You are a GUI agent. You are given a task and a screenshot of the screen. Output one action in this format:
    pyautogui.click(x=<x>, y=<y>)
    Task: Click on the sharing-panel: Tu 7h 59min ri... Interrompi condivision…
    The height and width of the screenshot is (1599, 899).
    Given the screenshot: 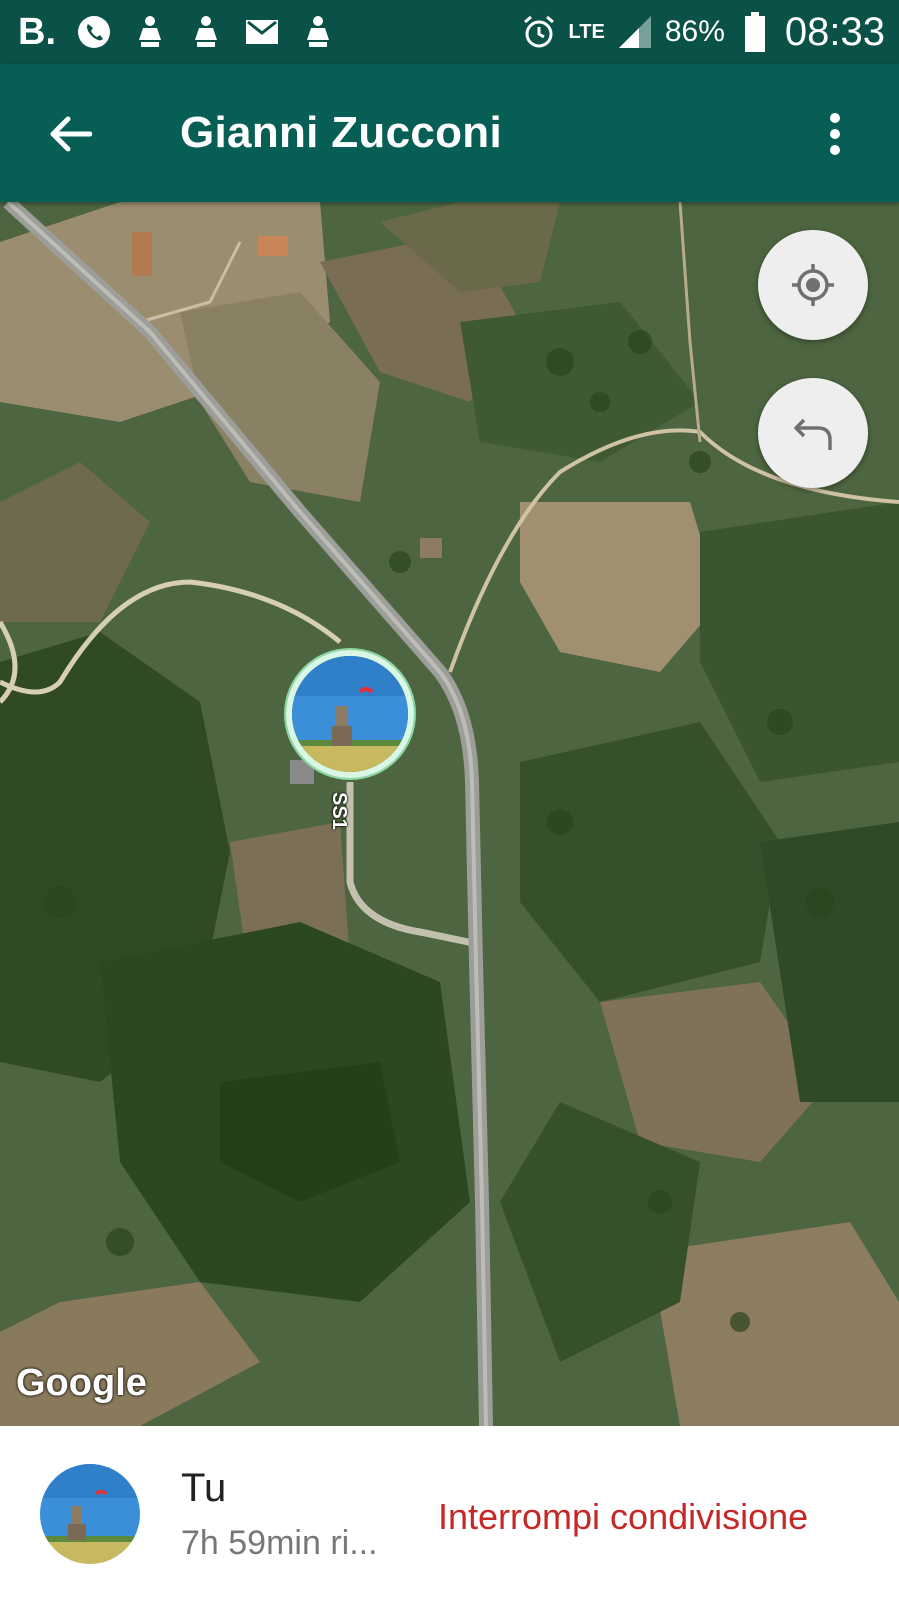 What is the action you would take?
    pyautogui.click(x=449, y=1512)
    